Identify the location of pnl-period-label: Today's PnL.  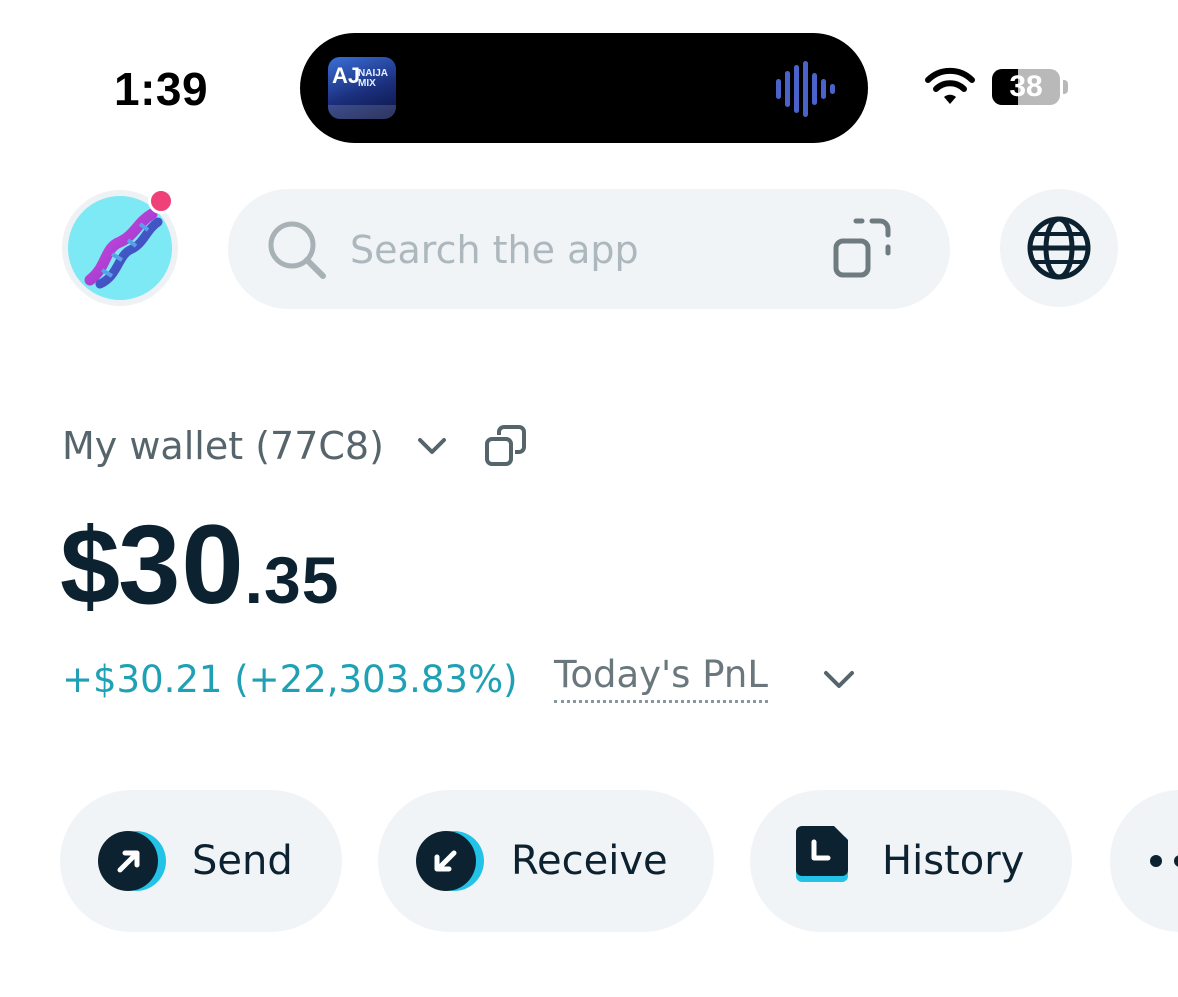
(661, 676).